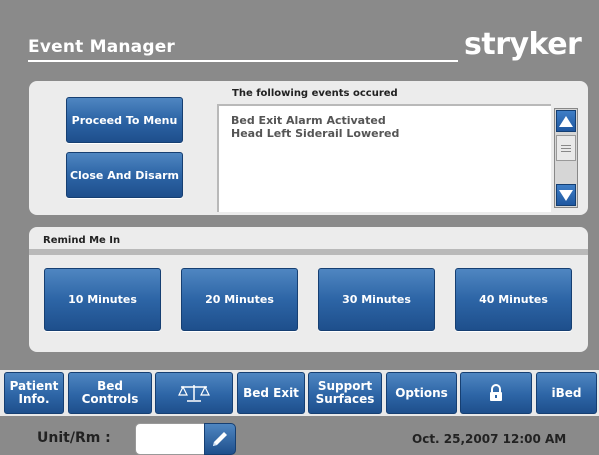  I want to click on unit-room-label: Unit/Rm :, so click(74, 438).